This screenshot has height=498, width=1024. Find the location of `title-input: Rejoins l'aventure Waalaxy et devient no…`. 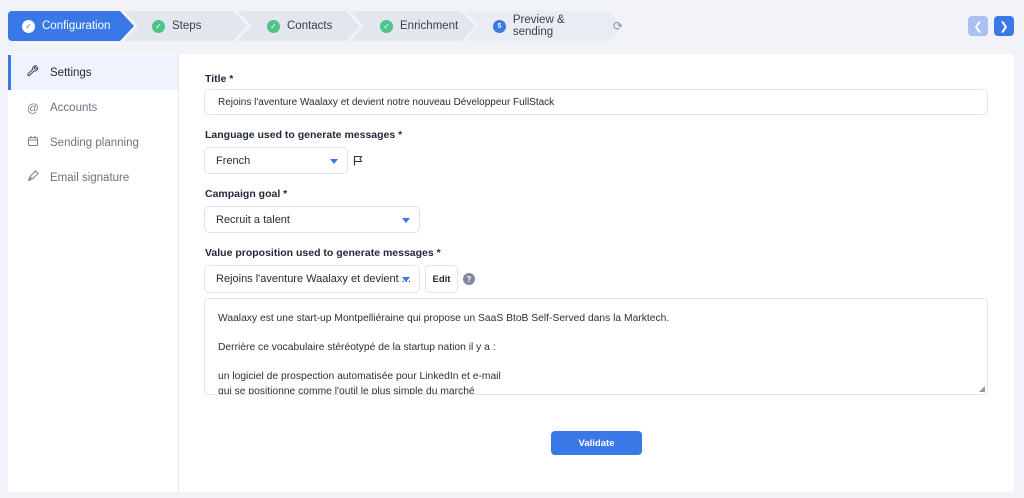

title-input: Rejoins l'aventure Waalaxy et devient no… is located at coordinates (596, 102).